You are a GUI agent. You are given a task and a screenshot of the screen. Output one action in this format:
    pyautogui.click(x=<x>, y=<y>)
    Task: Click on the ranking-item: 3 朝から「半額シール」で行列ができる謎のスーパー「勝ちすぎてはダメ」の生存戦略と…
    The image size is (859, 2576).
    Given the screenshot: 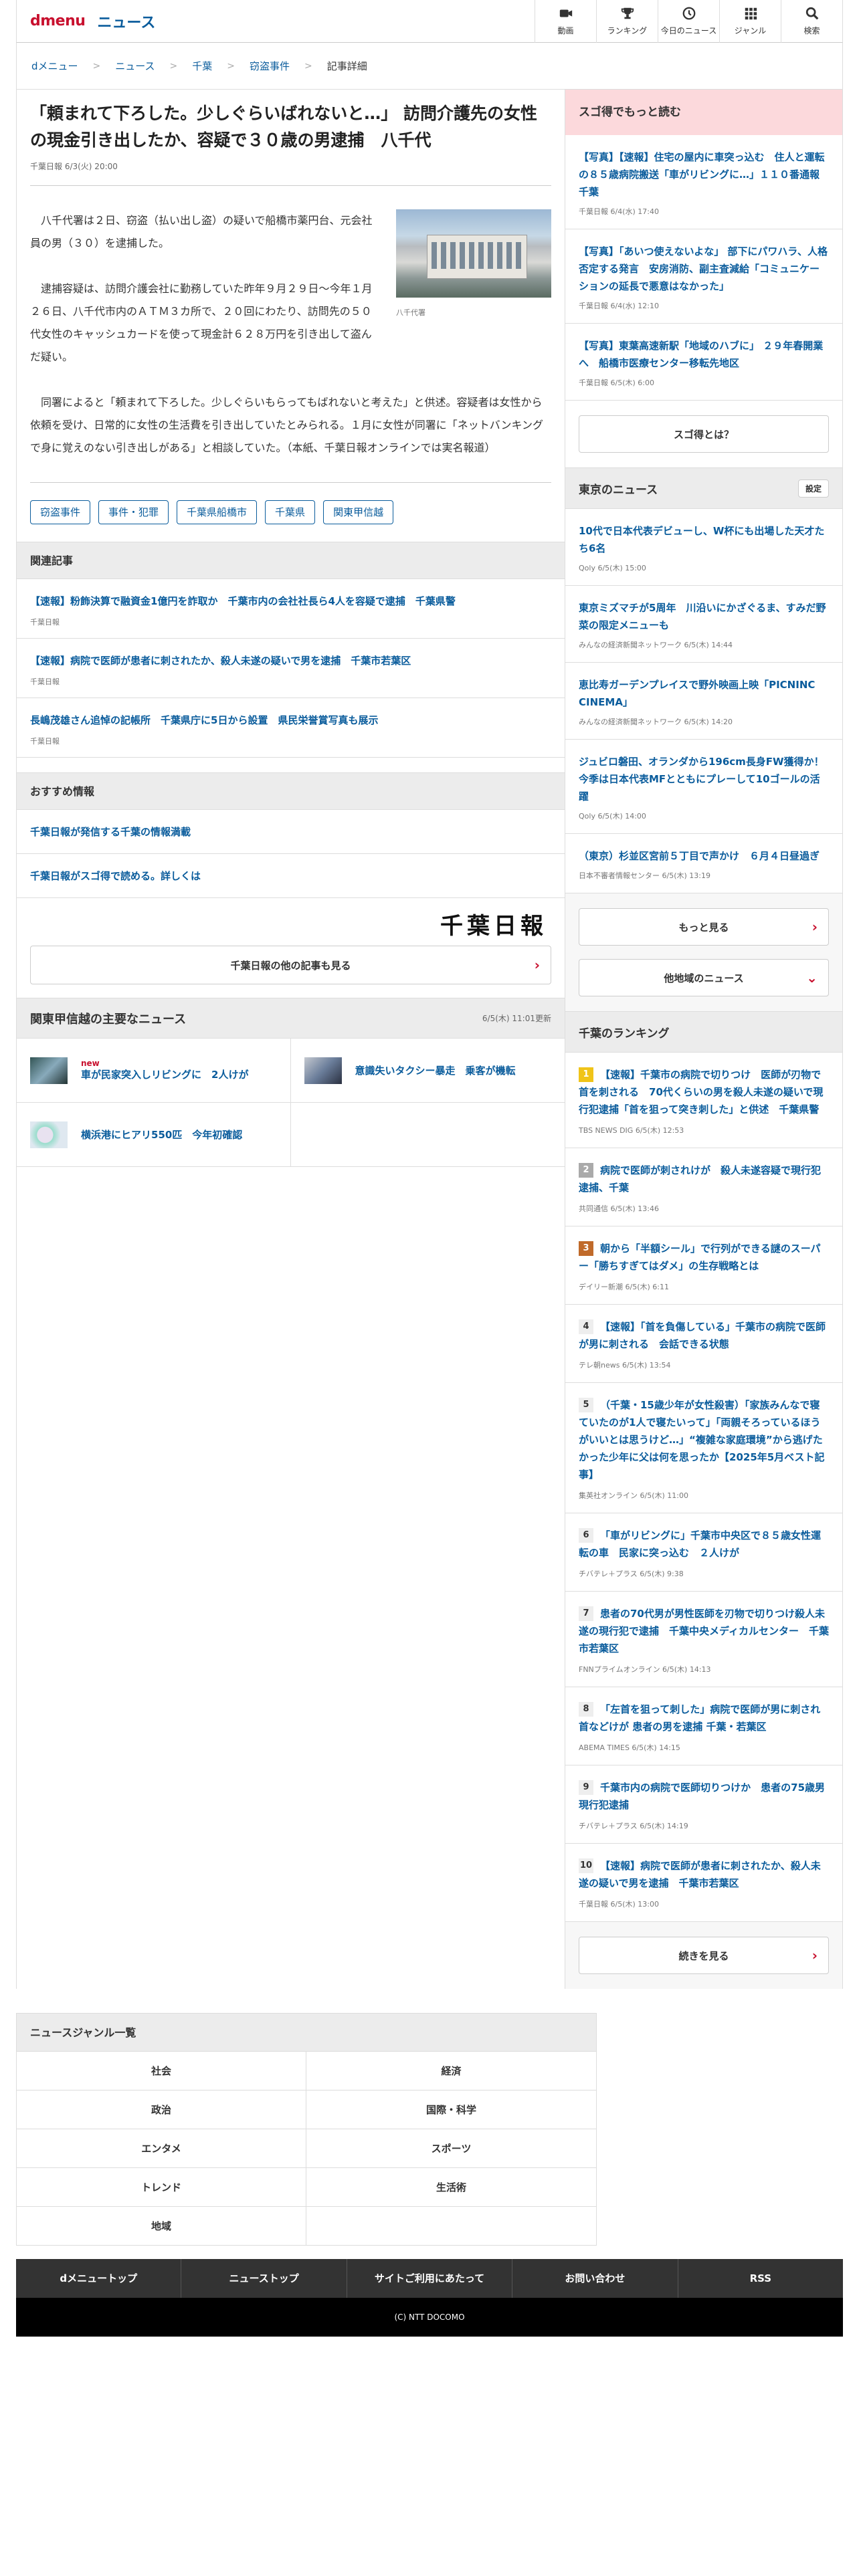 What is the action you would take?
    pyautogui.click(x=703, y=1265)
    